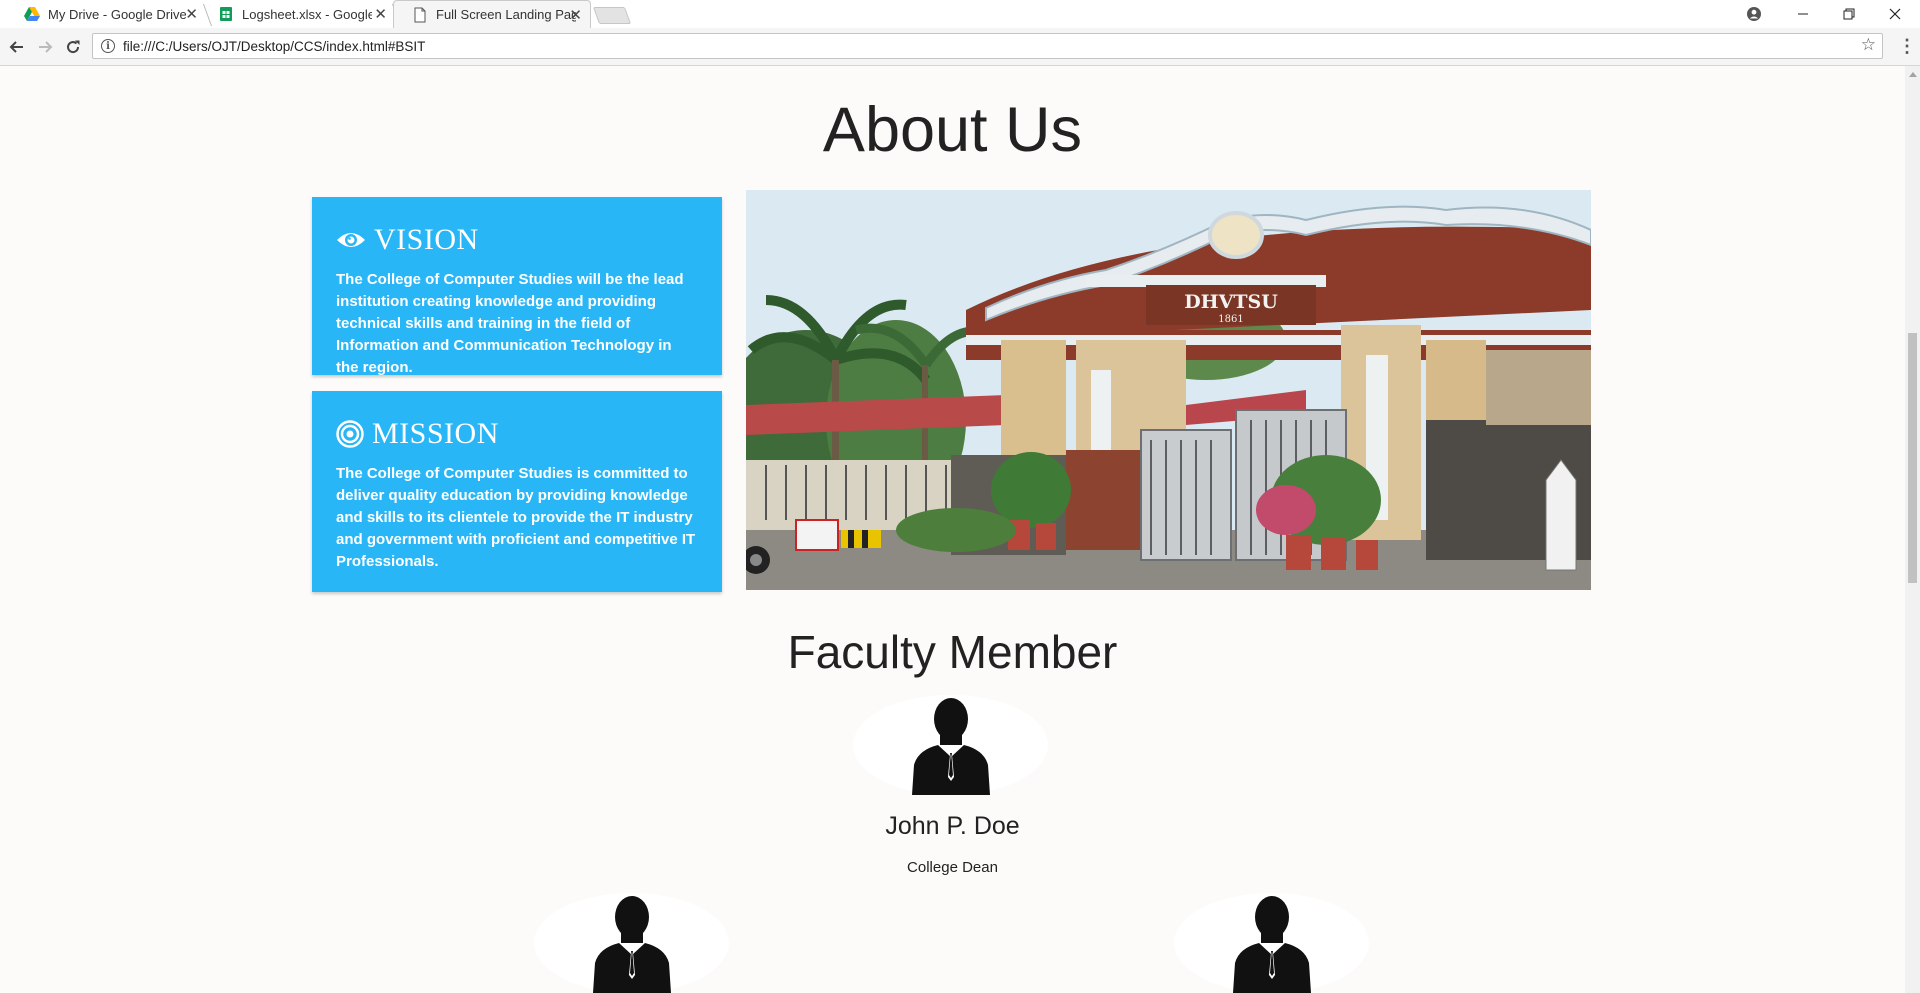  What do you see at coordinates (1895, 14) in the screenshot?
I see `close-window-icon` at bounding box center [1895, 14].